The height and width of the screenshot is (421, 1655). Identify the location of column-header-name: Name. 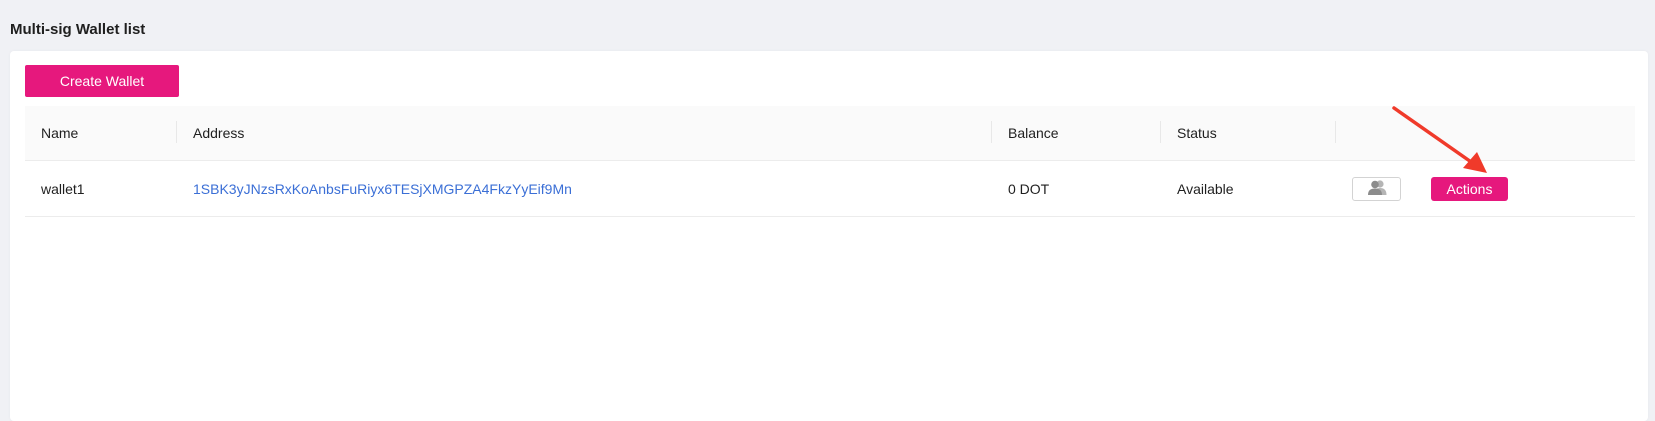
(101, 132).